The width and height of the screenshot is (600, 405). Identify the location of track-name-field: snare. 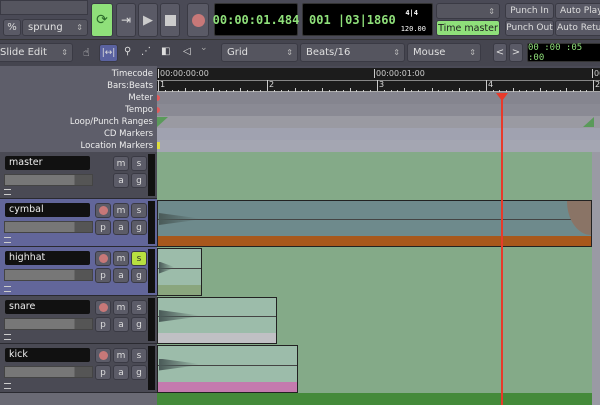
(47, 307).